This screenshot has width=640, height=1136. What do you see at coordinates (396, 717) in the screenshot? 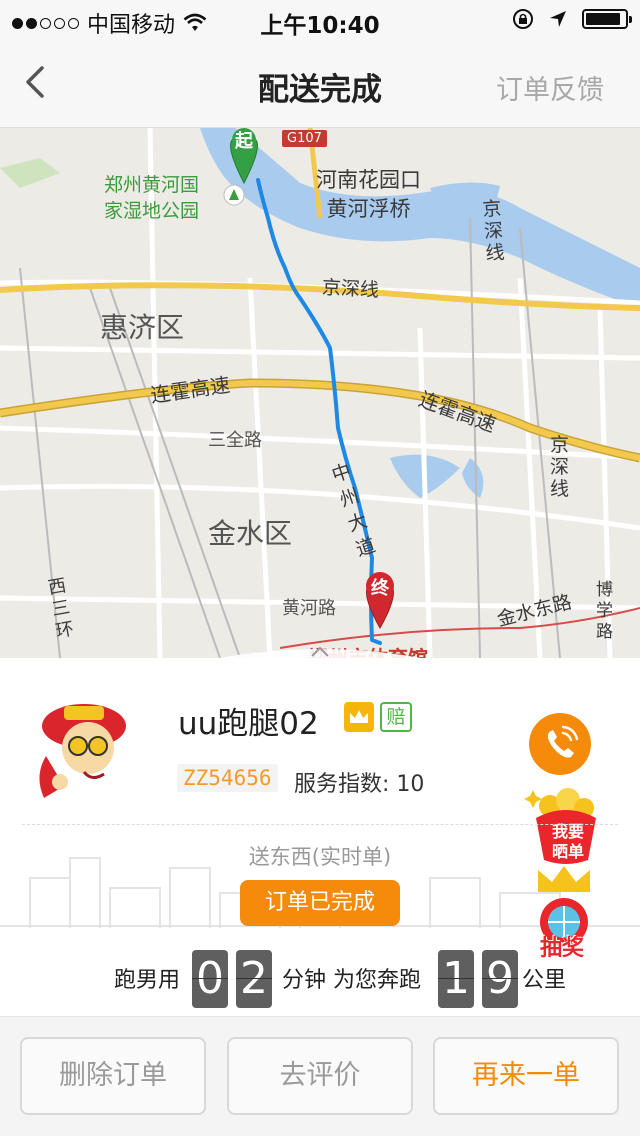
I see `insured-badge: 赔` at bounding box center [396, 717].